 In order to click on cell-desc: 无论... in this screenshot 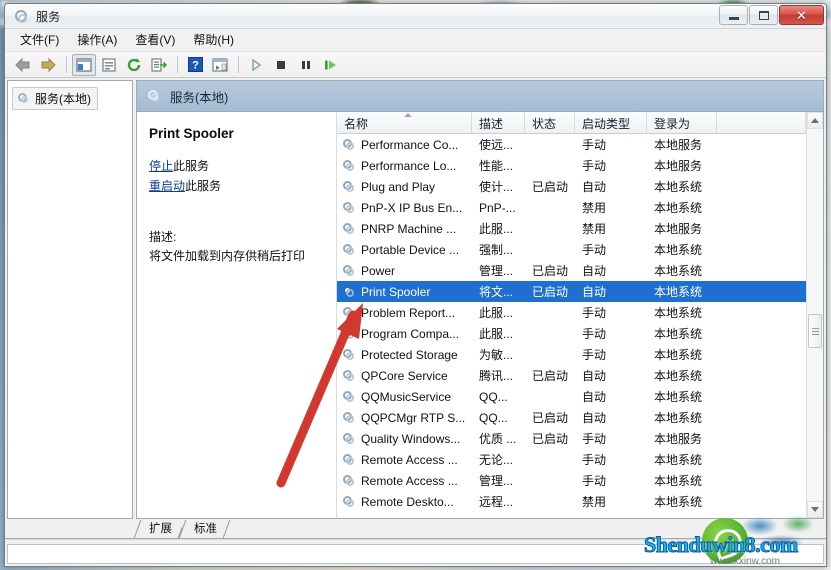, I will do `click(496, 460)`.